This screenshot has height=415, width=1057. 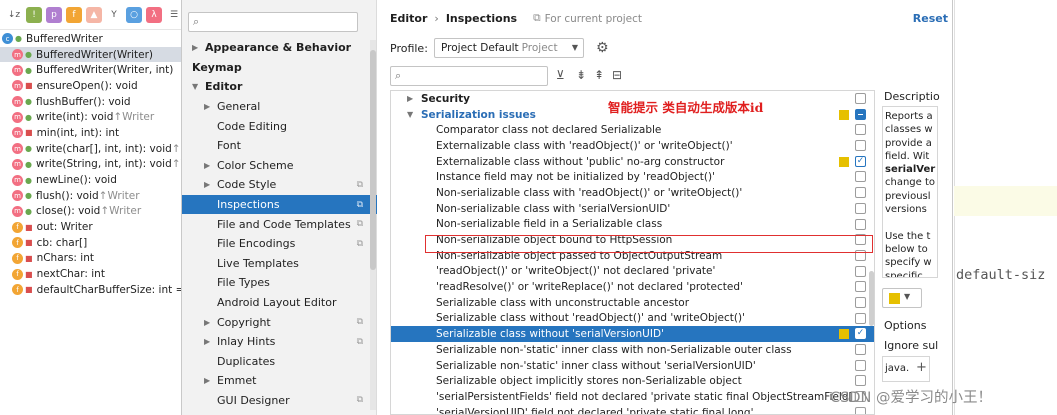 I want to click on structure-item: m ■ ensureOpen(): void, so click(x=91, y=86).